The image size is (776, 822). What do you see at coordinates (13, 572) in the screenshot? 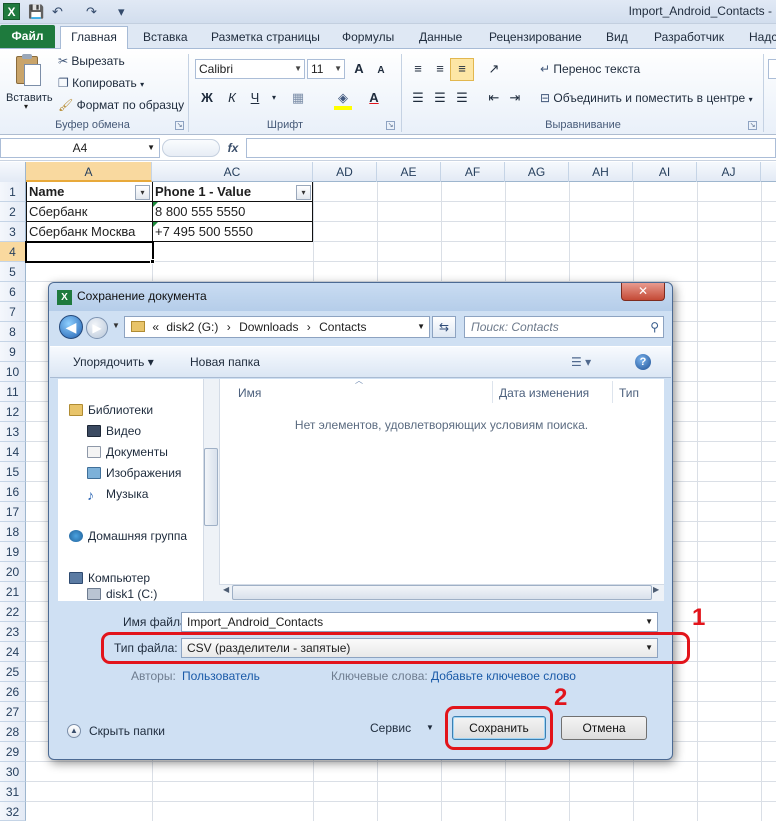
I see `row-header: 20` at bounding box center [13, 572].